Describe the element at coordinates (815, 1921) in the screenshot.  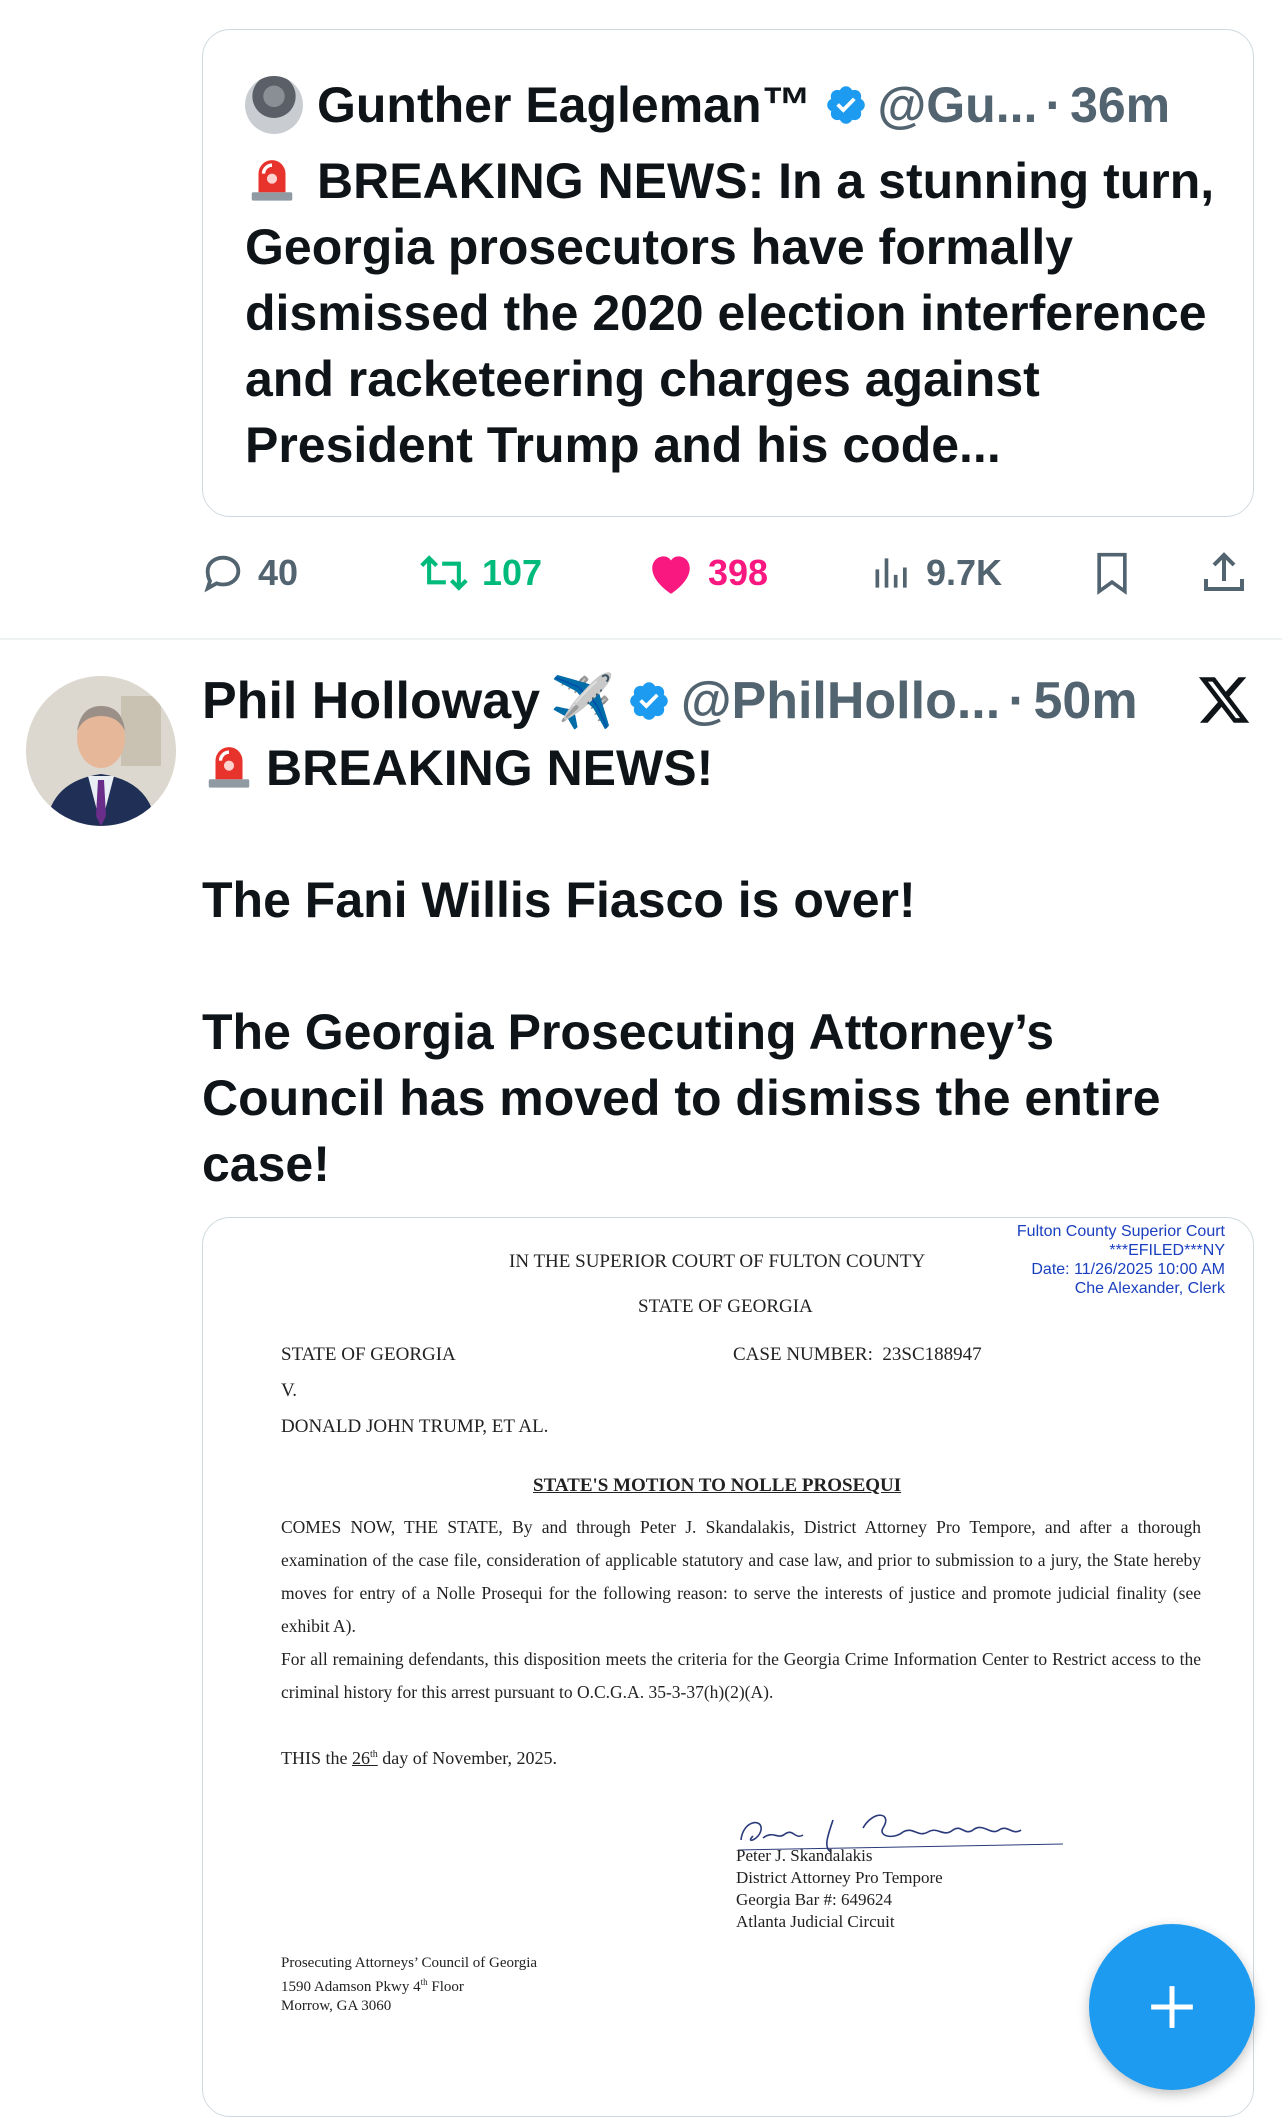
I see `signer-circuit: Atlanta Judicial Circuit` at that location.